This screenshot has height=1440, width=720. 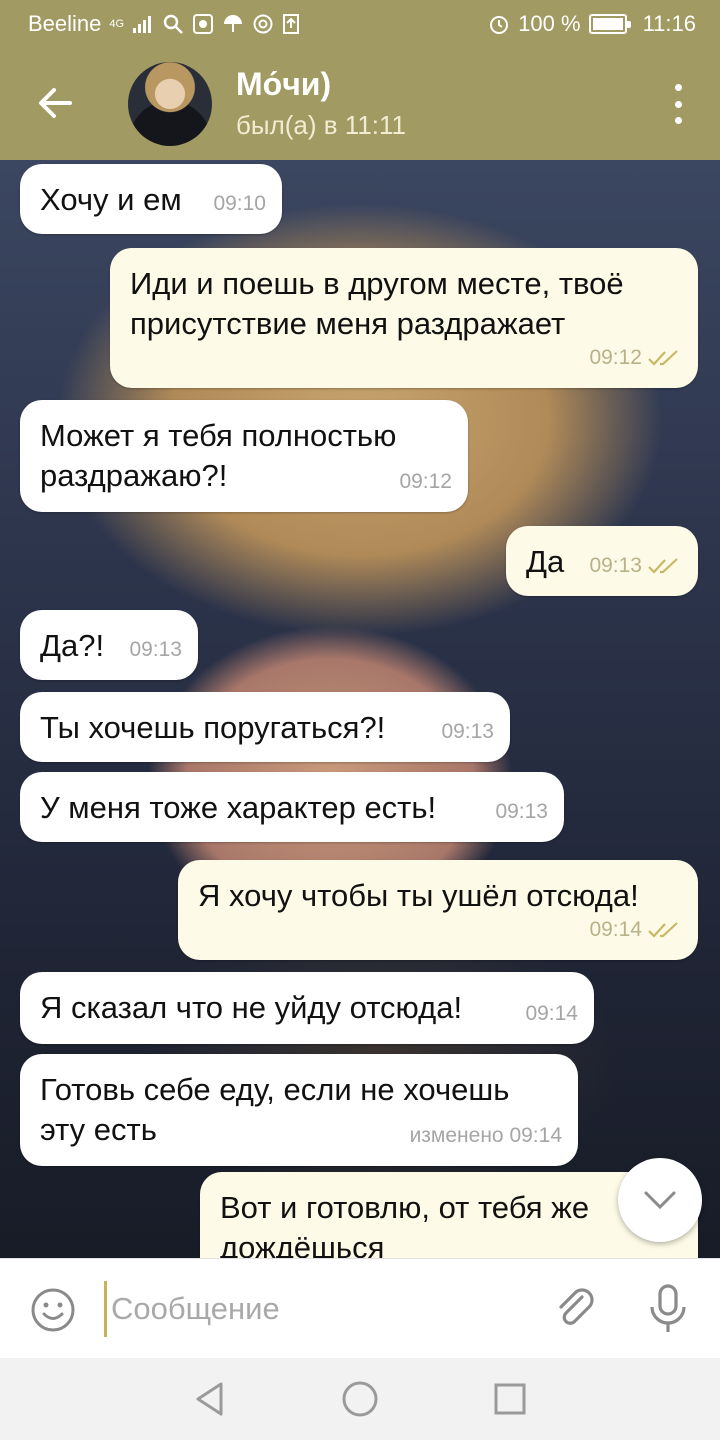 I want to click on emoji-button, so click(x=53, y=1310).